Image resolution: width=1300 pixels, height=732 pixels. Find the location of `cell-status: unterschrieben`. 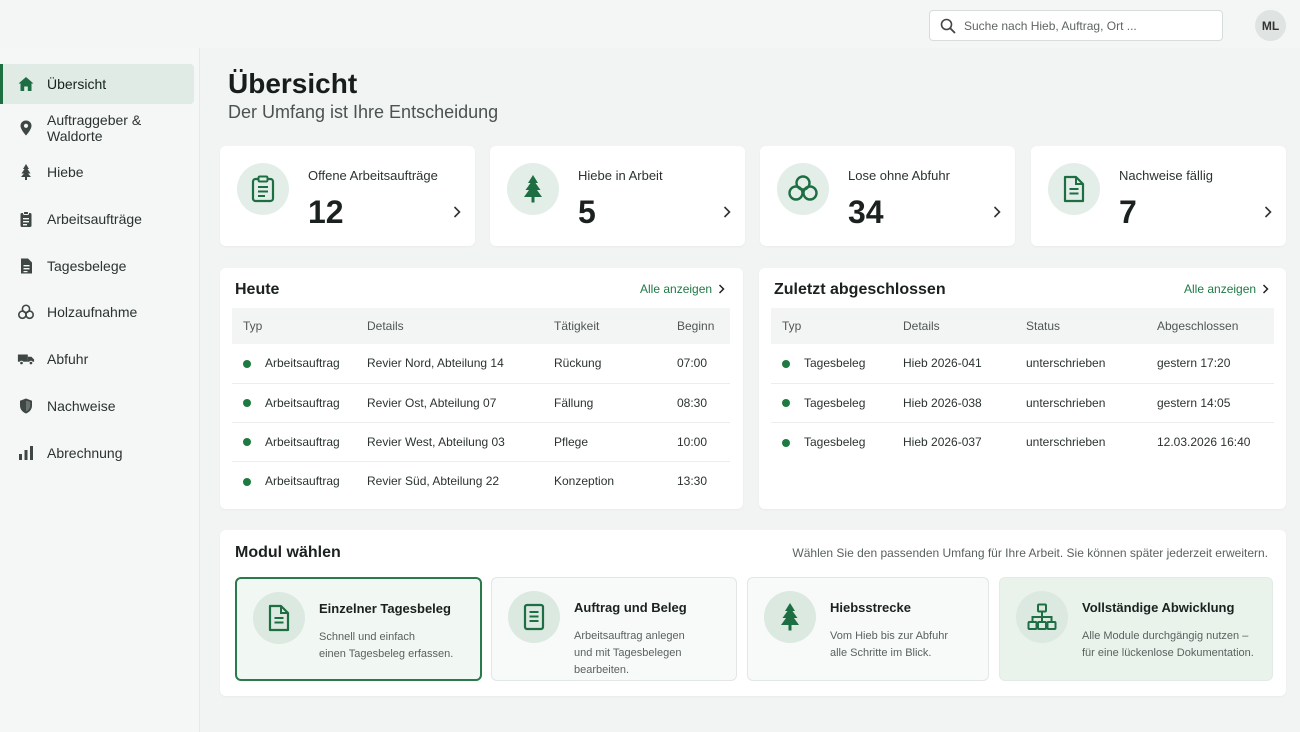

cell-status: unterschrieben is located at coordinates (1080, 403).